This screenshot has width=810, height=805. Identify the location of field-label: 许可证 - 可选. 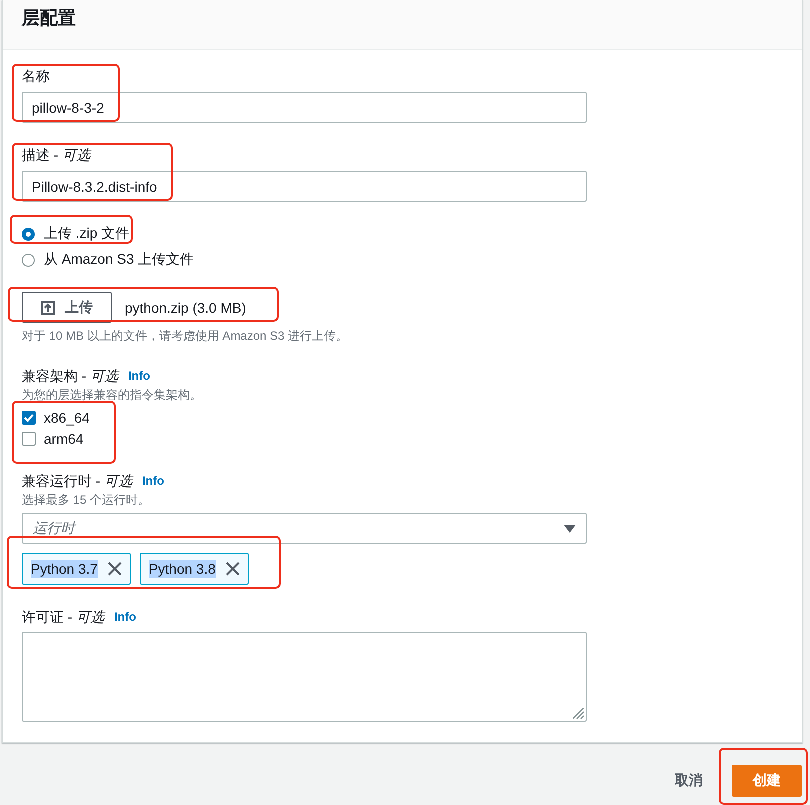
(63, 617).